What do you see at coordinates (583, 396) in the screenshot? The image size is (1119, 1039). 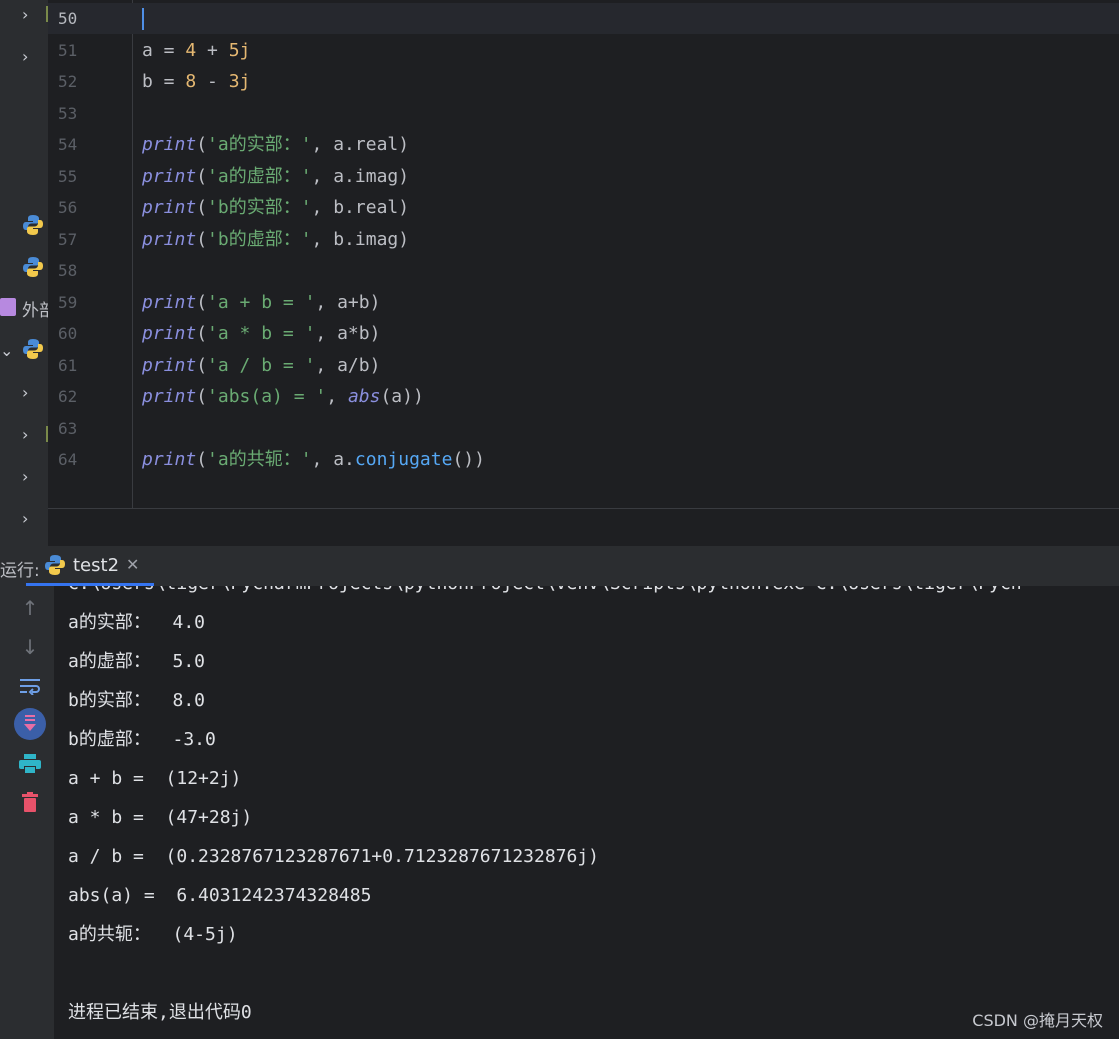 I see `code-line: 62 print('abs(a) = ', abs(a))` at bounding box center [583, 396].